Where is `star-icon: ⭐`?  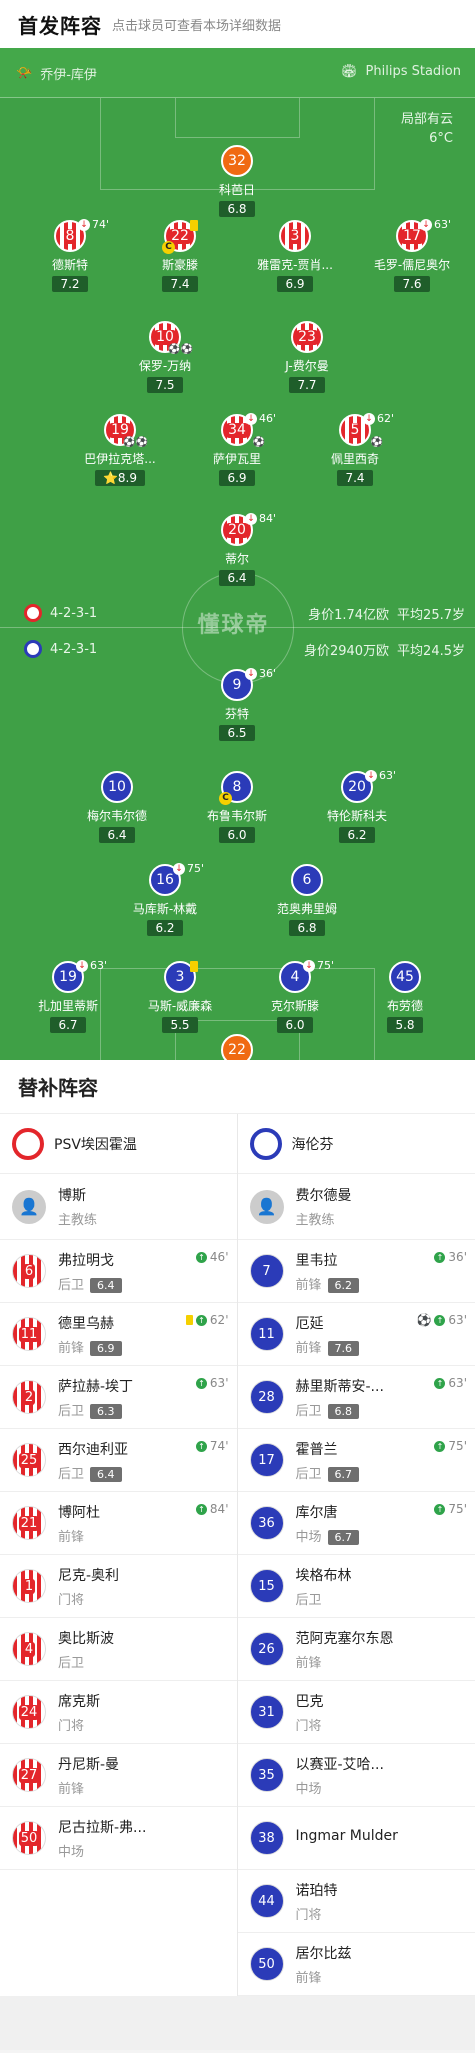
star-icon: ⭐ is located at coordinates (110, 478).